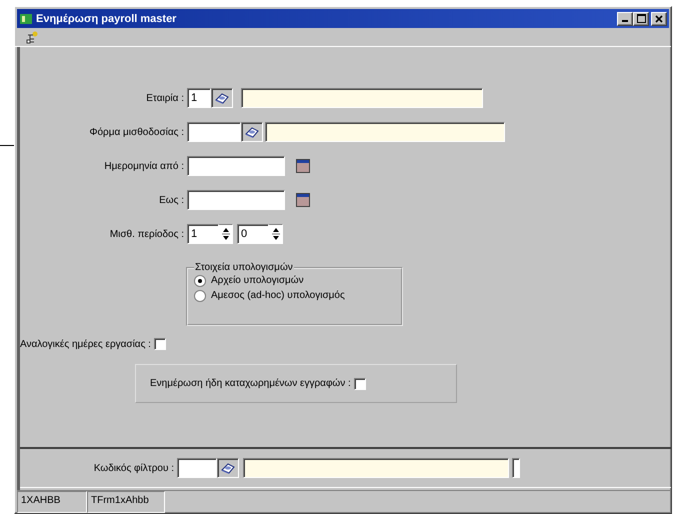 The height and width of the screenshot is (514, 678). Describe the element at coordinates (146, 234) in the screenshot. I see `field-label: Μισθ. περίοδος :` at that location.